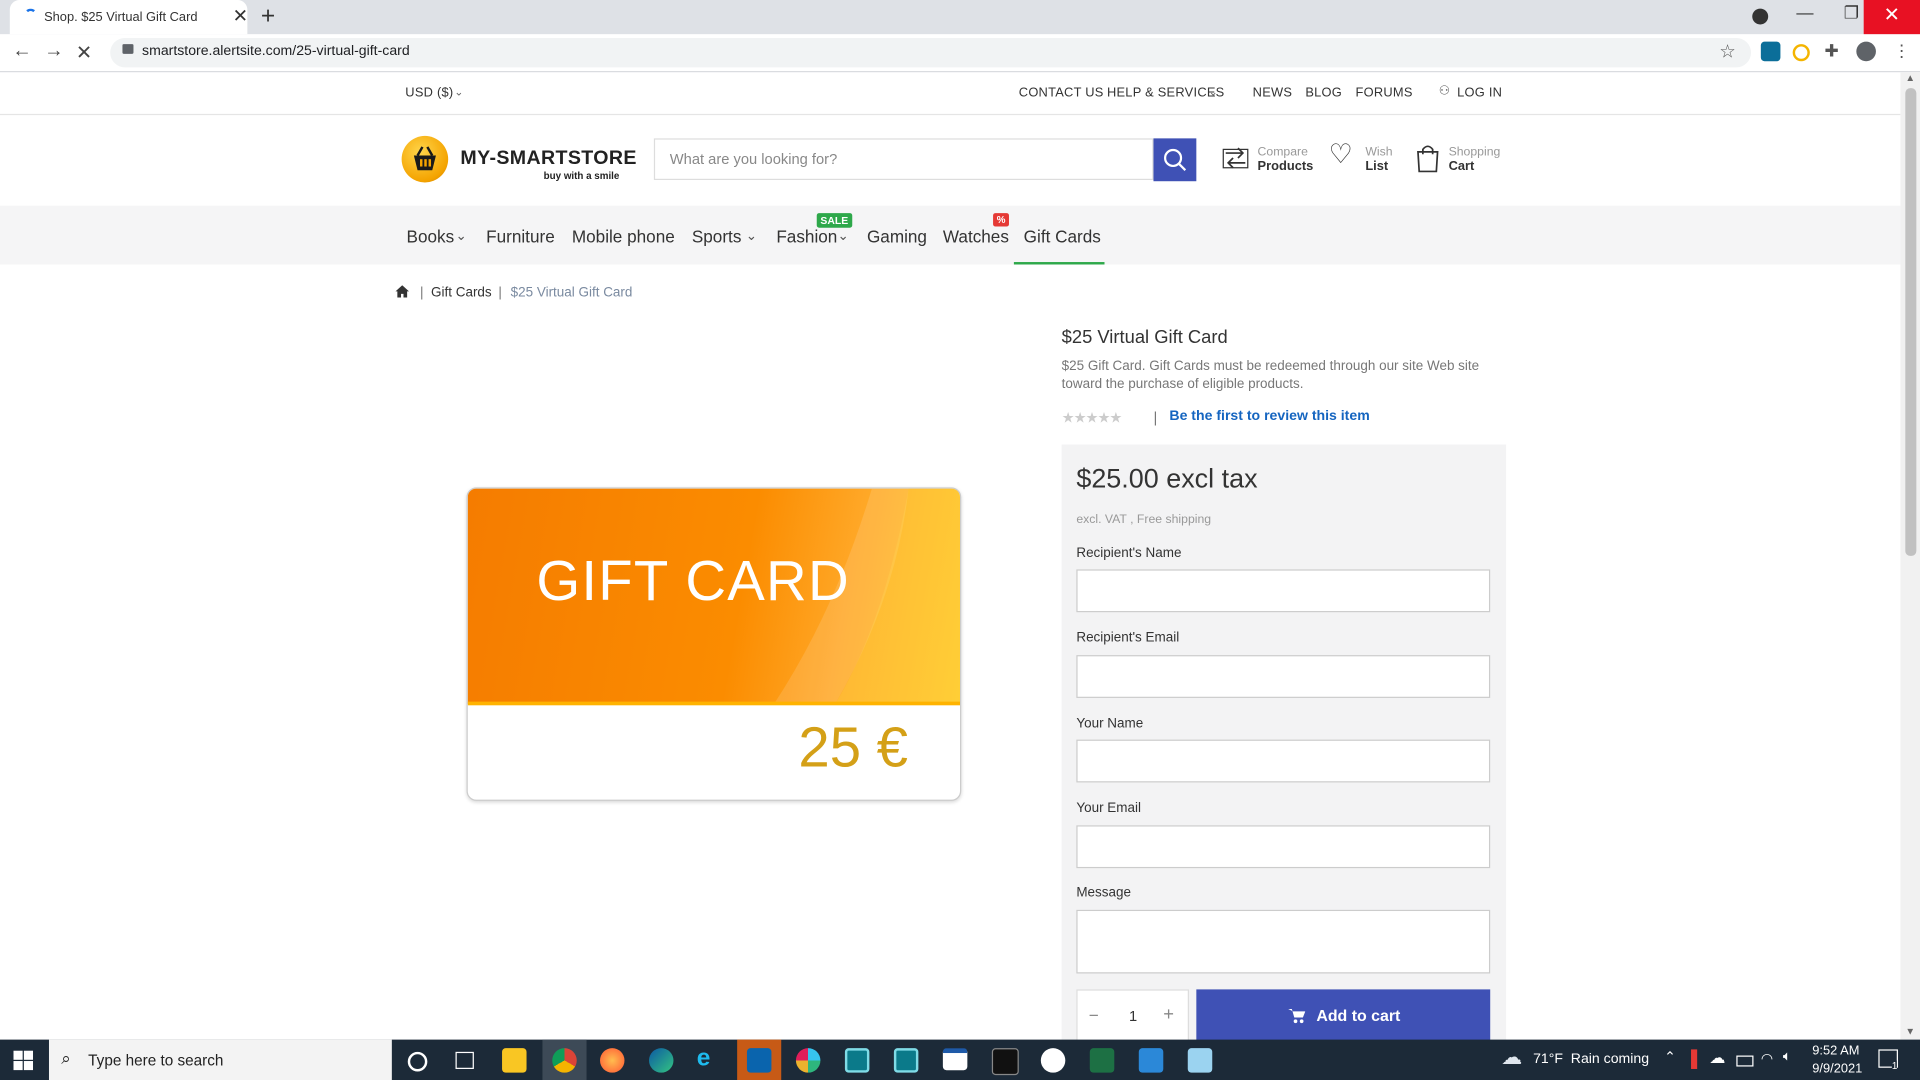  What do you see at coordinates (1444, 91) in the screenshot?
I see `user-icon: ⚇` at bounding box center [1444, 91].